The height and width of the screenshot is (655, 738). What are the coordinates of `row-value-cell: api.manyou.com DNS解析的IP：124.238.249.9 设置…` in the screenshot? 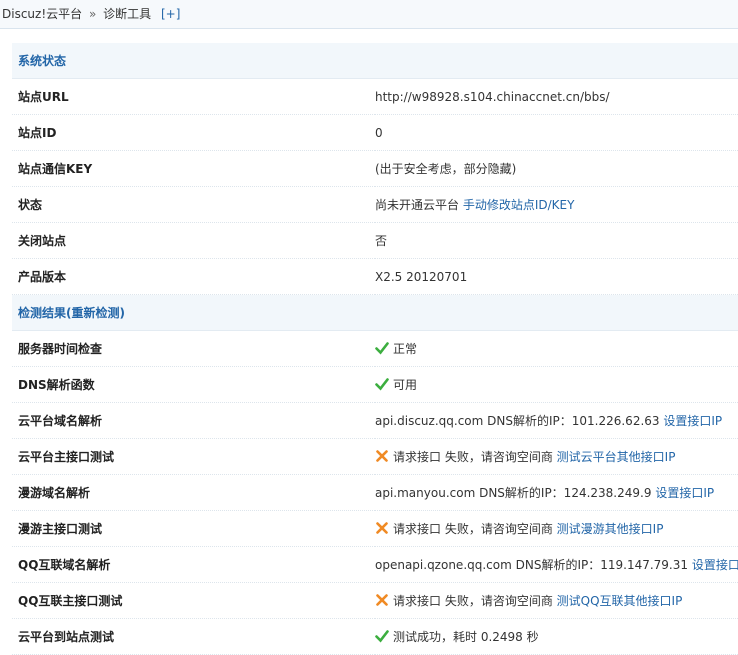 It's located at (556, 492).